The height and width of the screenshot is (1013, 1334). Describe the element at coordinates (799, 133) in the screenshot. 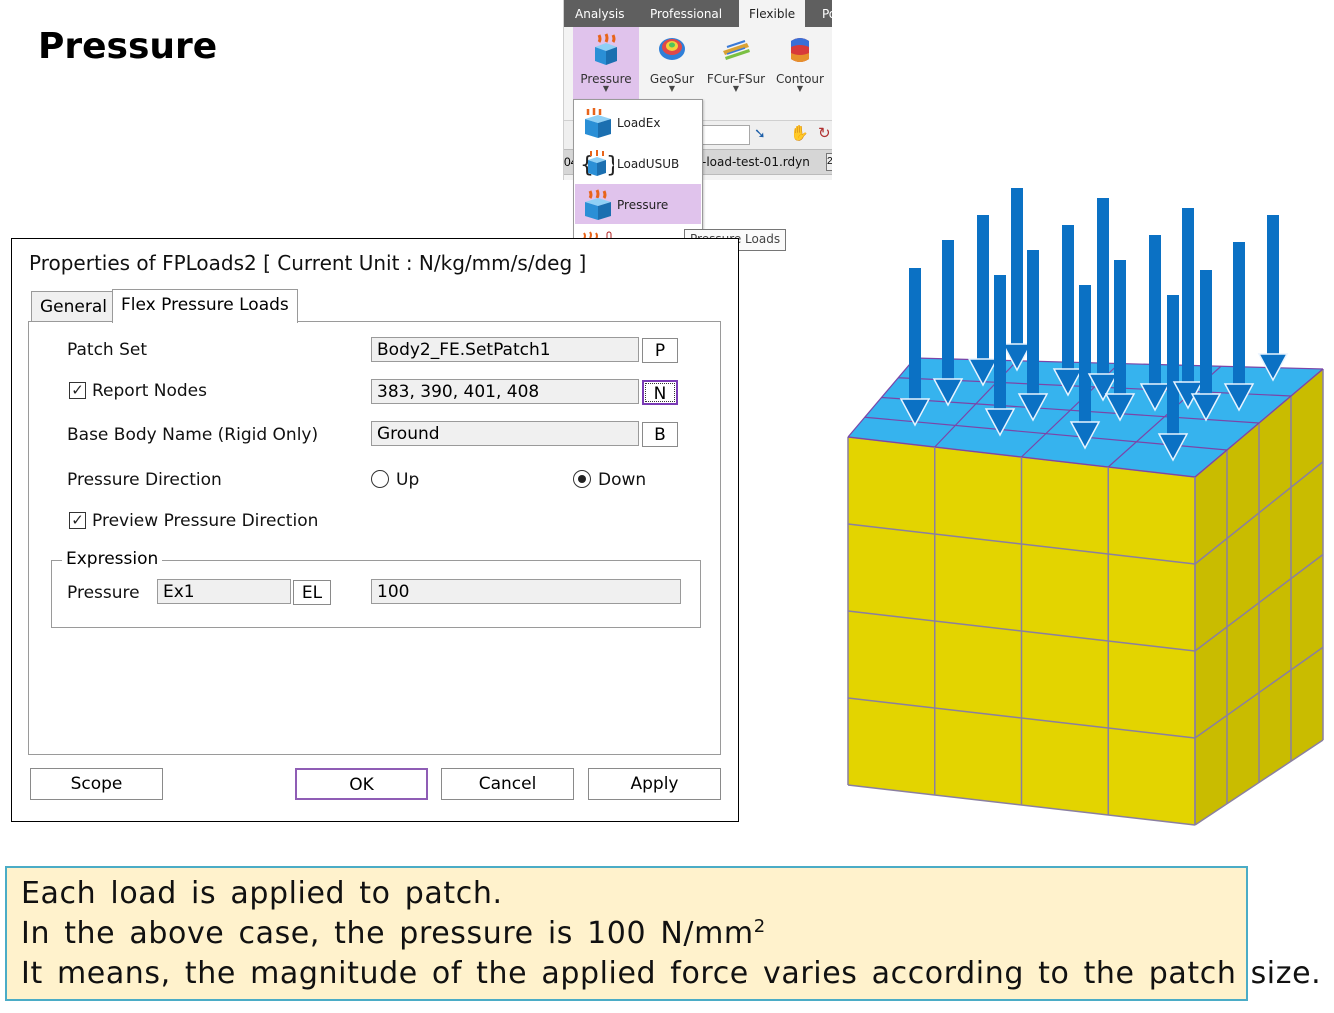

I see `hand-icon: ✋` at that location.